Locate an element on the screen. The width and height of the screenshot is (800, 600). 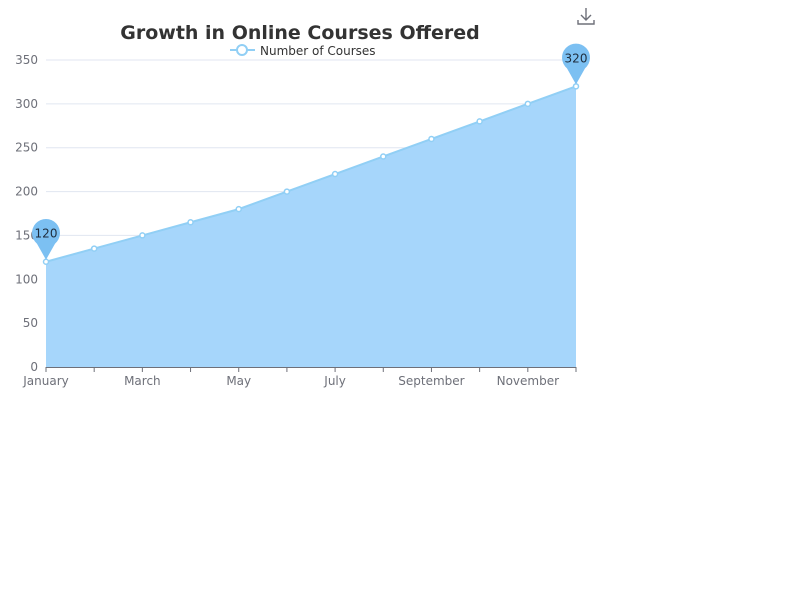
y-tick-label: 100 is located at coordinates (26, 279).